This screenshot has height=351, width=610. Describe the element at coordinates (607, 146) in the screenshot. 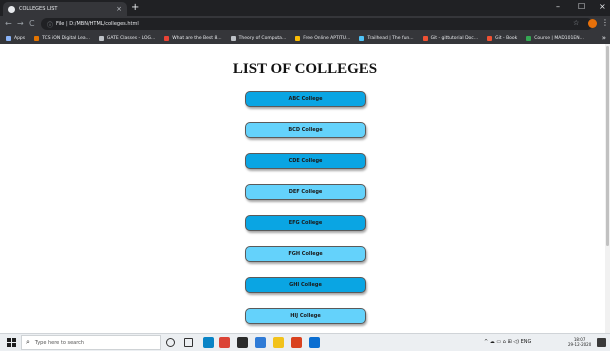

I see `scrollbar-thumb` at that location.